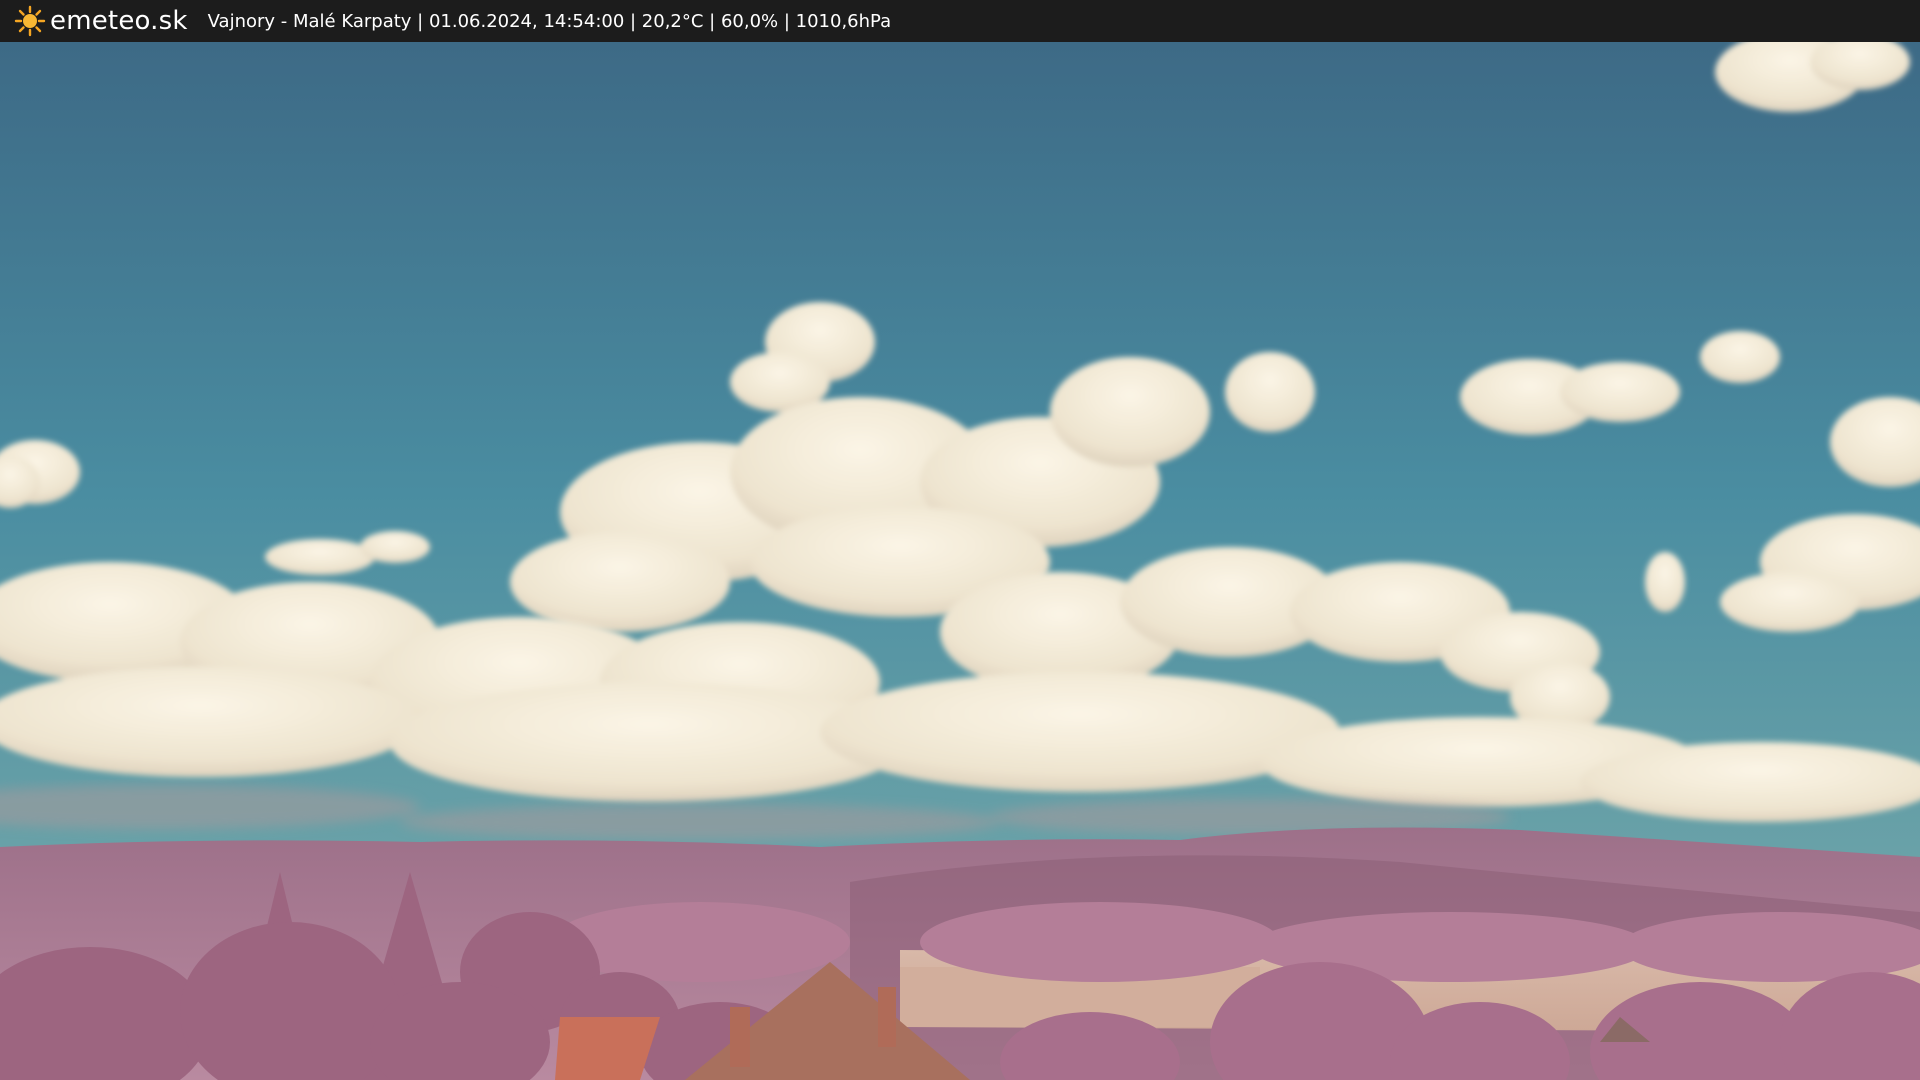 This screenshot has height=1080, width=1920. What do you see at coordinates (119, 21) in the screenshot?
I see `site-brand-name: emeteo.sk` at bounding box center [119, 21].